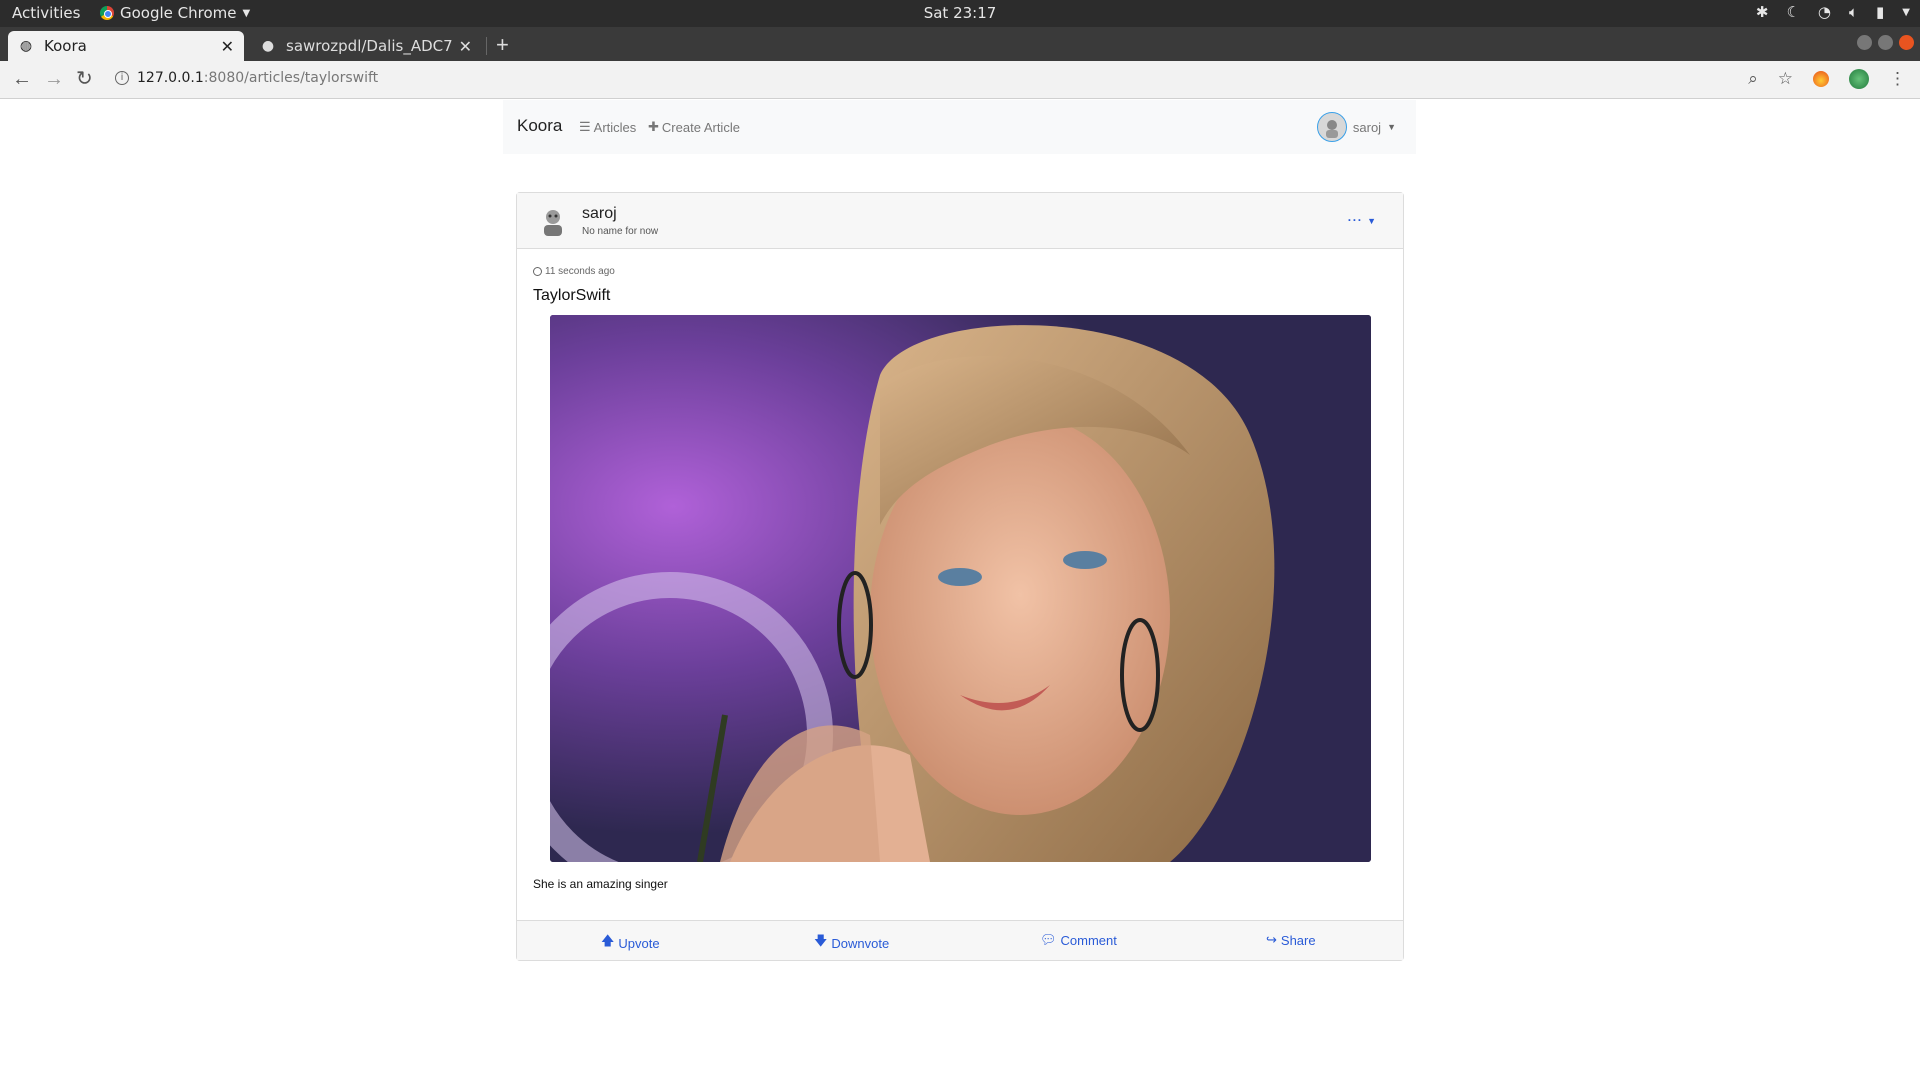 The width and height of the screenshot is (1920, 1080). What do you see at coordinates (572, 295) in the screenshot?
I see `article-title: TaylorSwift` at bounding box center [572, 295].